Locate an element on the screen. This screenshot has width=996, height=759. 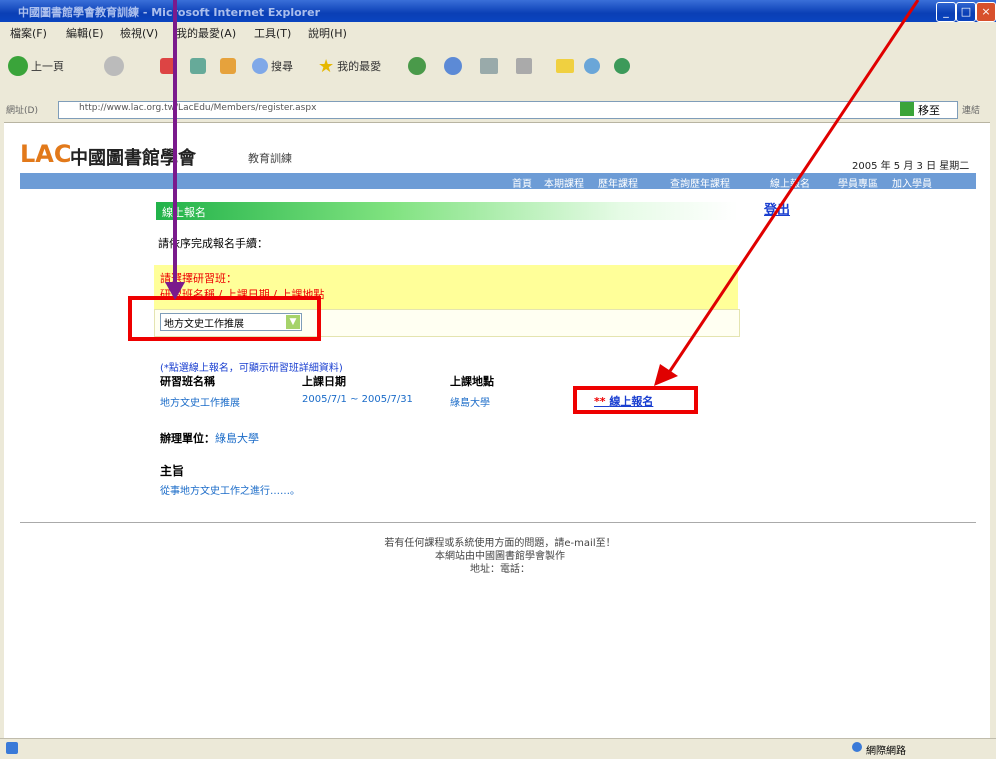
purple-arrowhead-icon is located at coordinates (175, 291).